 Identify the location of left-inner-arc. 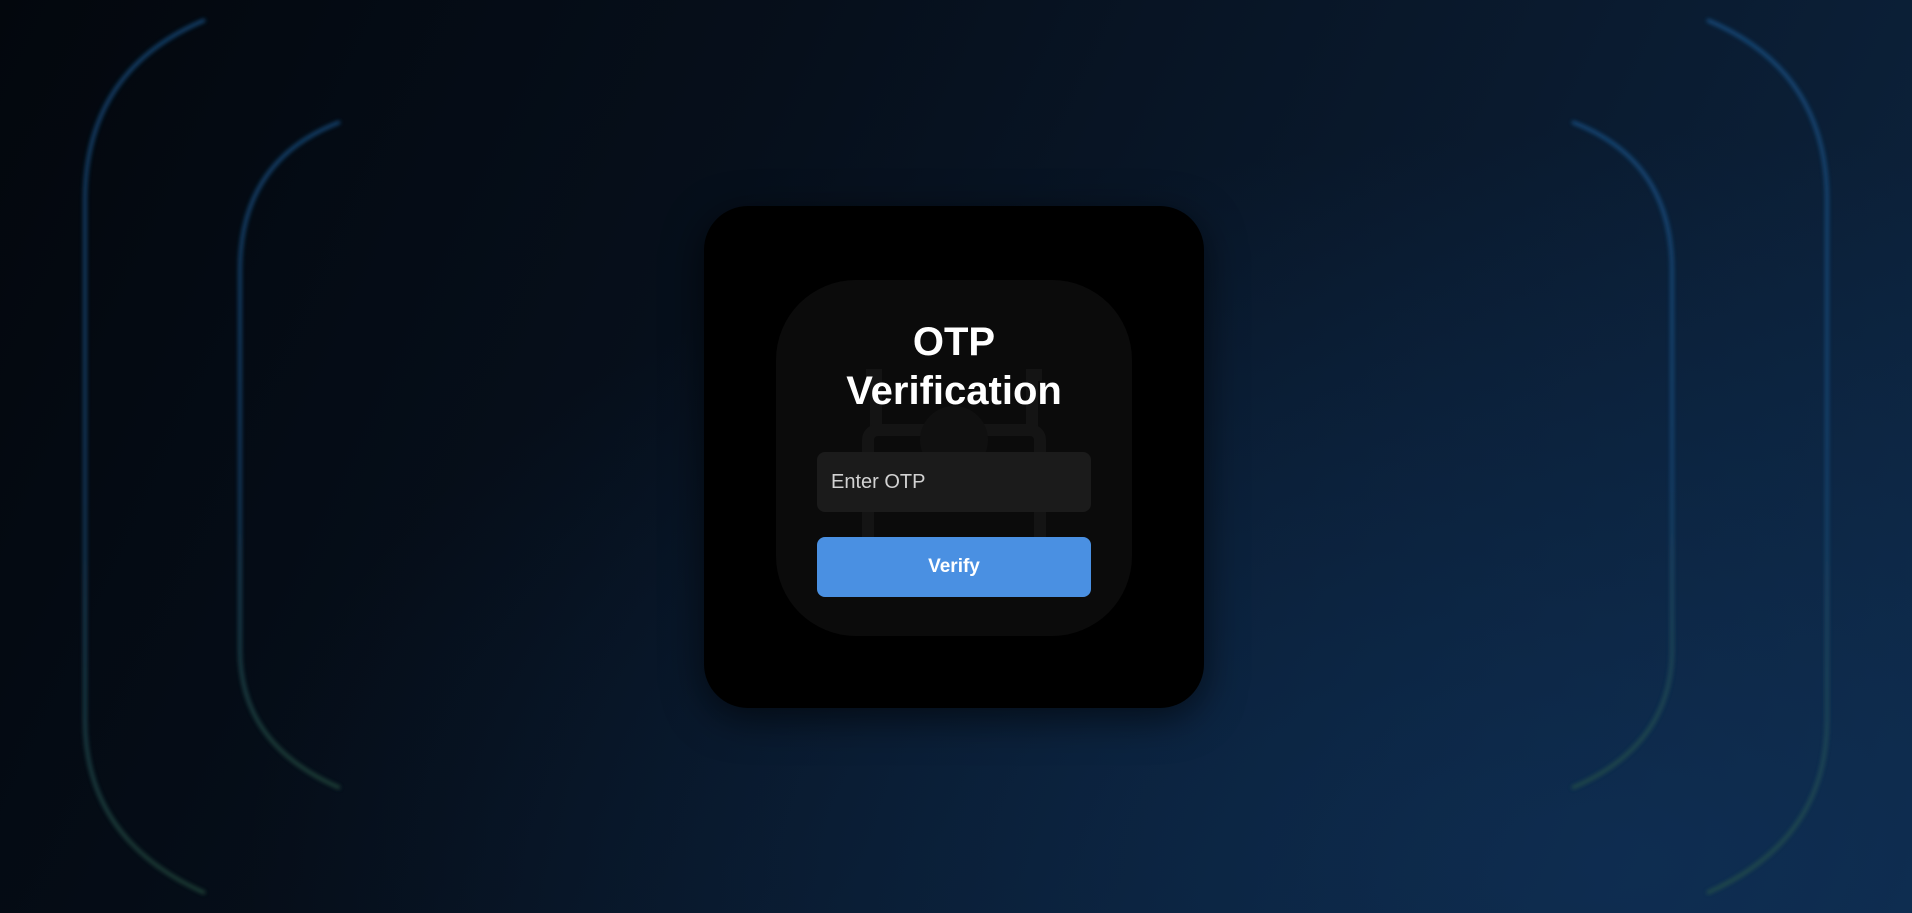
(289, 455).